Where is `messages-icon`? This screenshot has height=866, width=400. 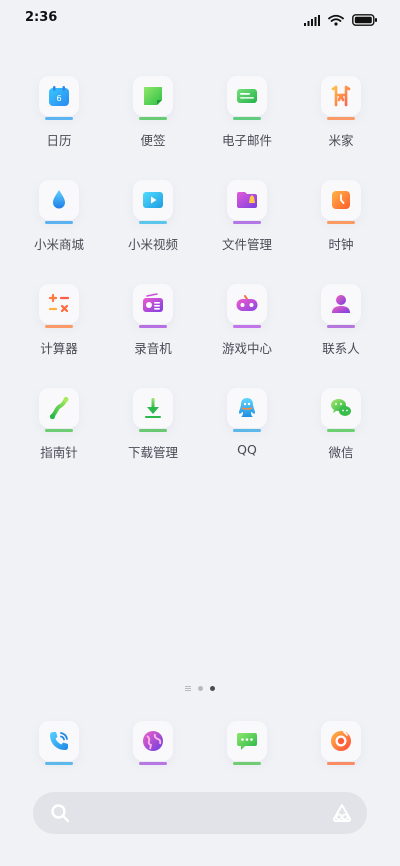 messages-icon is located at coordinates (247, 741).